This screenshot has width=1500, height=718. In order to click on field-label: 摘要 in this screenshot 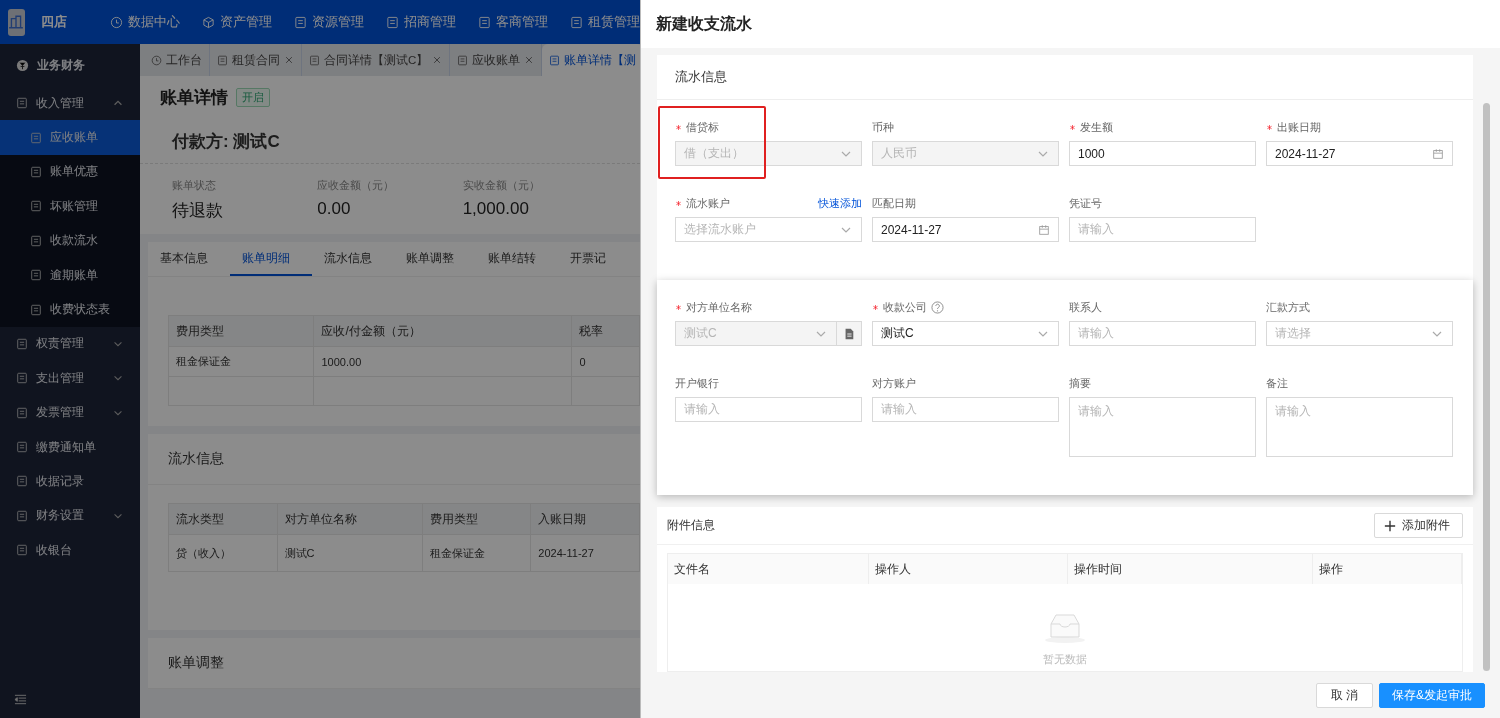, I will do `click(1080, 383)`.